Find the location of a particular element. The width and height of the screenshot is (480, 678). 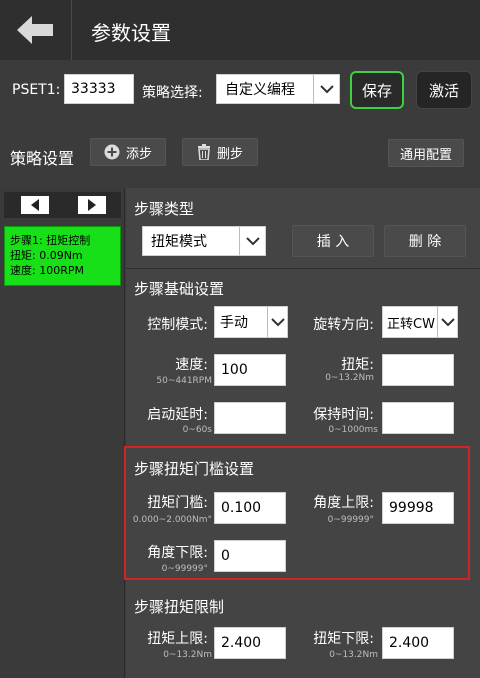

torque-threshold-range: 0.000~2.000Nm° is located at coordinates (172, 520).